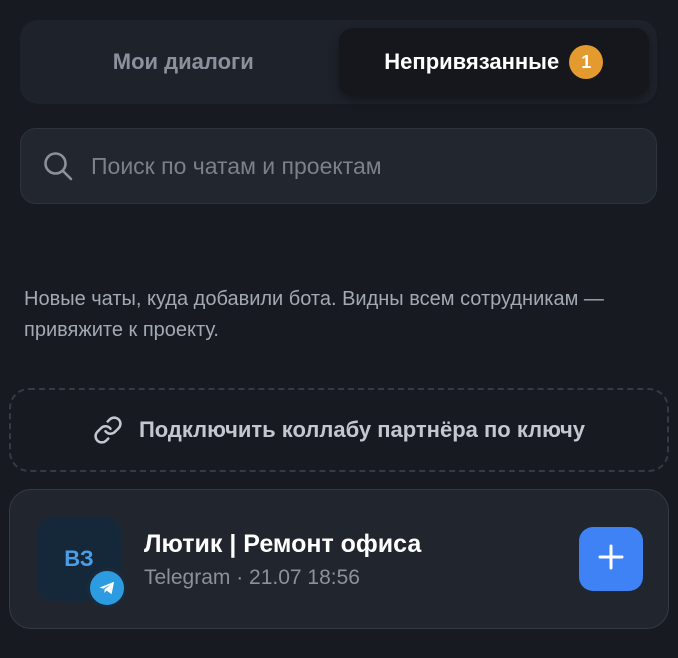  Describe the element at coordinates (59, 166) in the screenshot. I see `search-icon` at that location.